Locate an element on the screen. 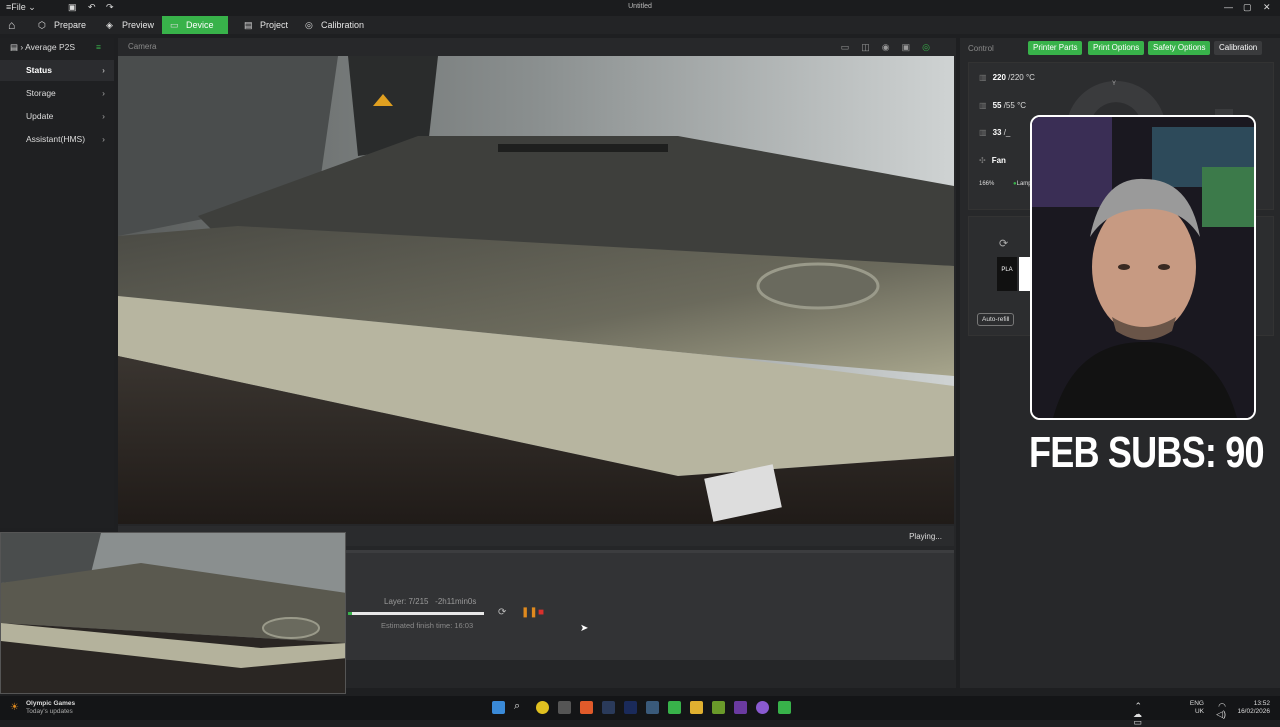 This screenshot has width=1280, height=727. filament-slot: PLA is located at coordinates (1007, 274).